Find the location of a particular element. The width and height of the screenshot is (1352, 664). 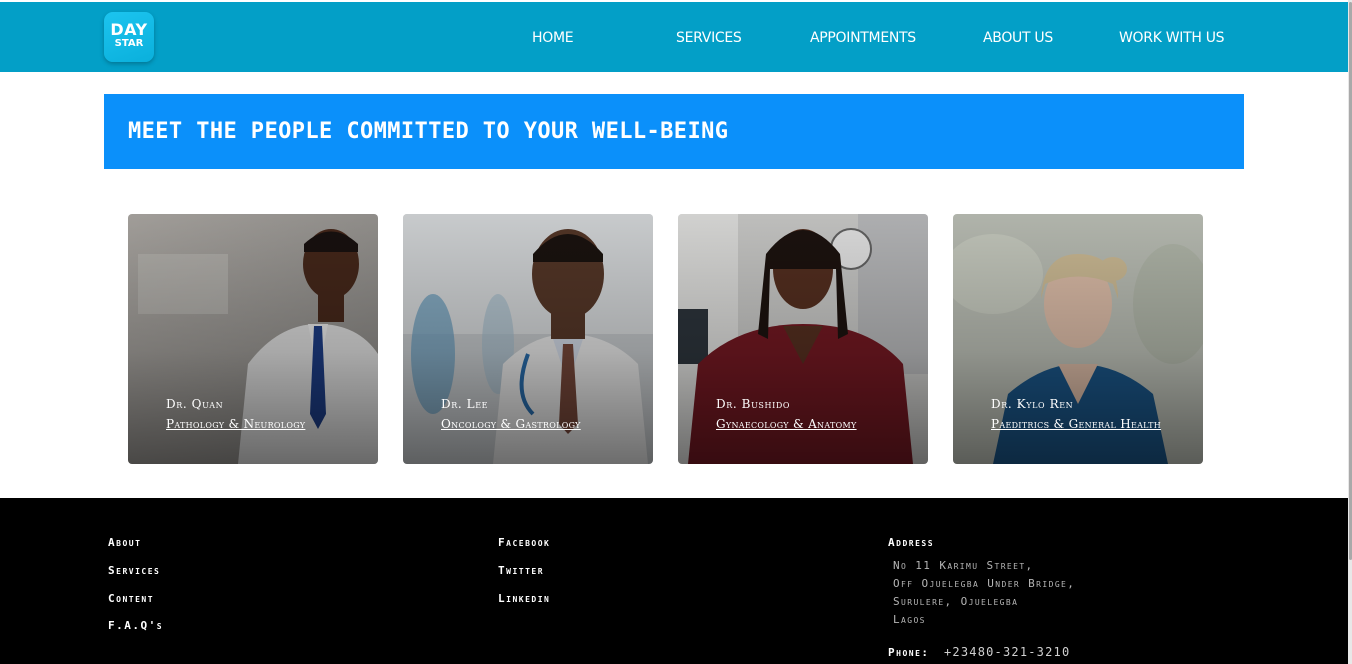

footer-link-services: Services is located at coordinates (134, 570).